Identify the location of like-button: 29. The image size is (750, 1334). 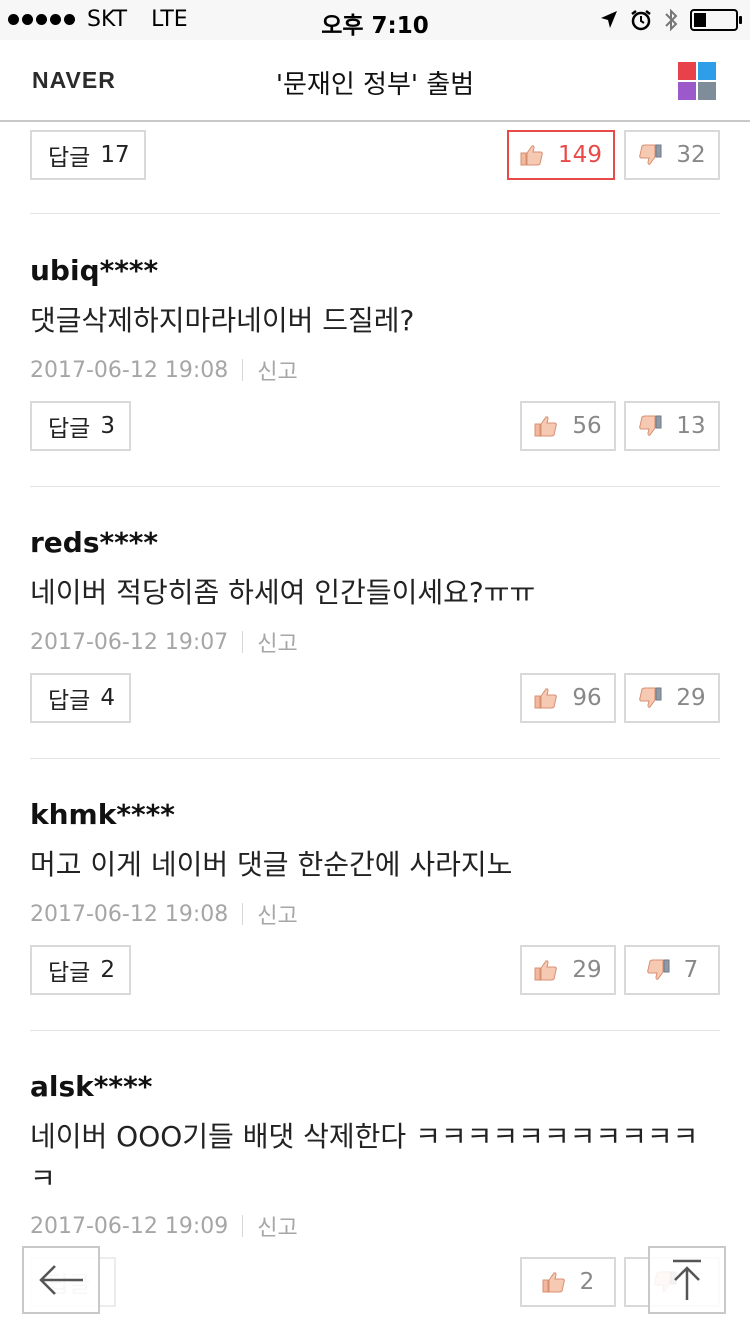
(568, 970).